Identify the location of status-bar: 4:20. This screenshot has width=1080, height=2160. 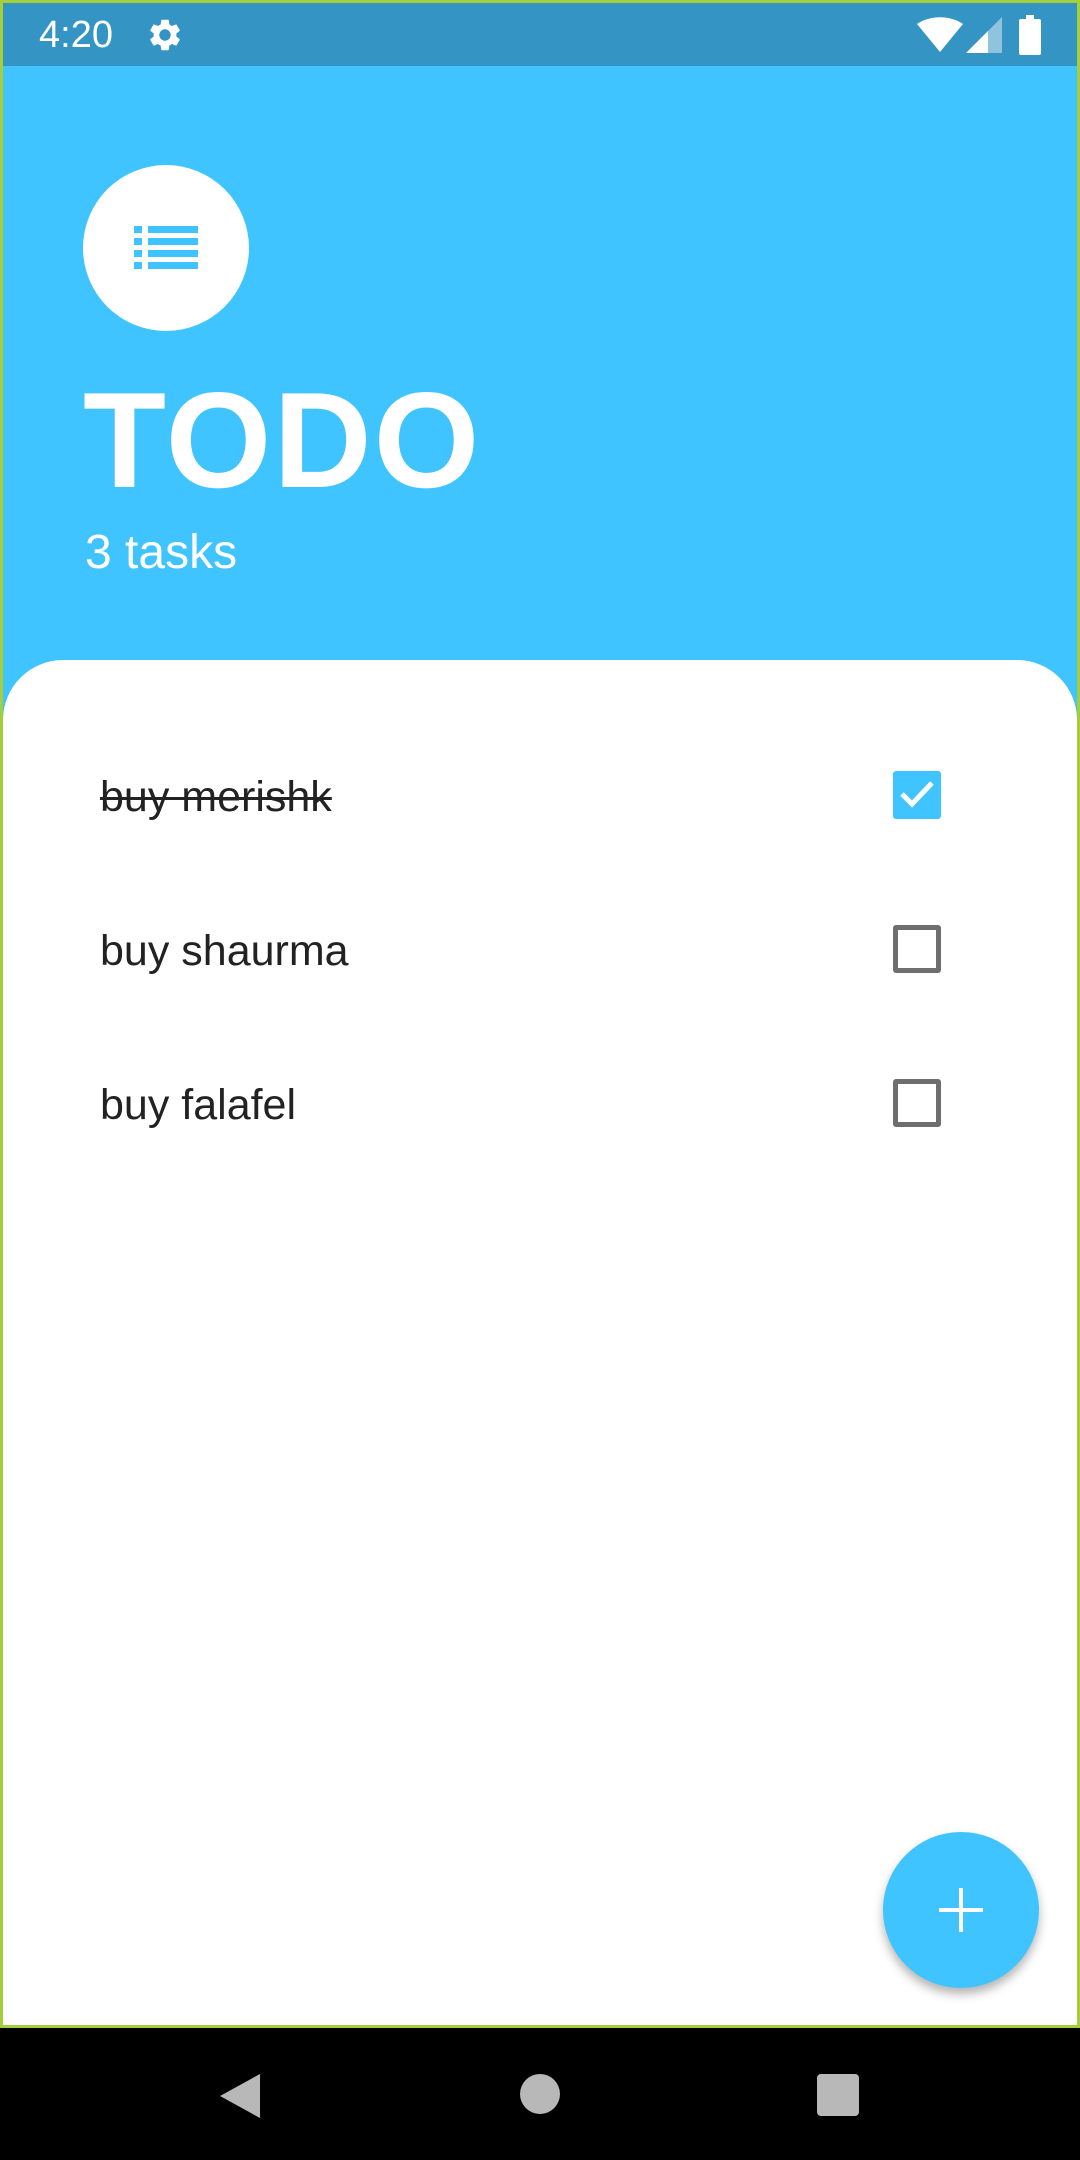
(540, 34).